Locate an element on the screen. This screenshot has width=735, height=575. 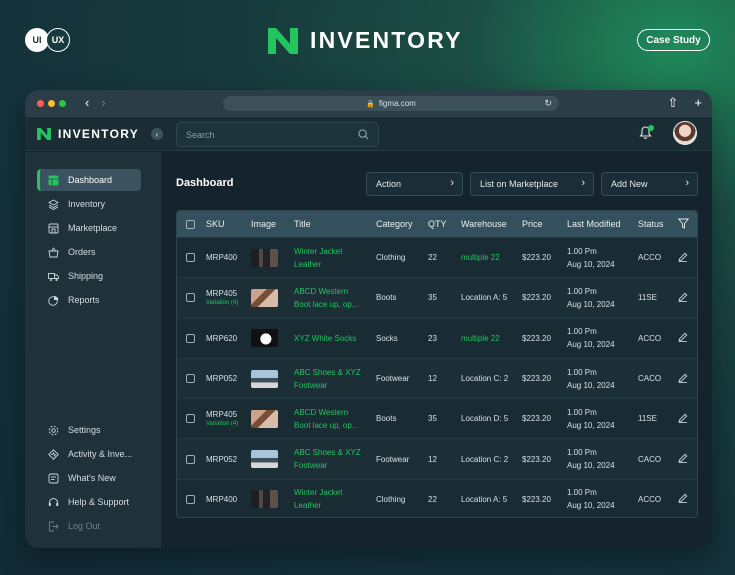
reload-icon: ↻ is located at coordinates (548, 103).